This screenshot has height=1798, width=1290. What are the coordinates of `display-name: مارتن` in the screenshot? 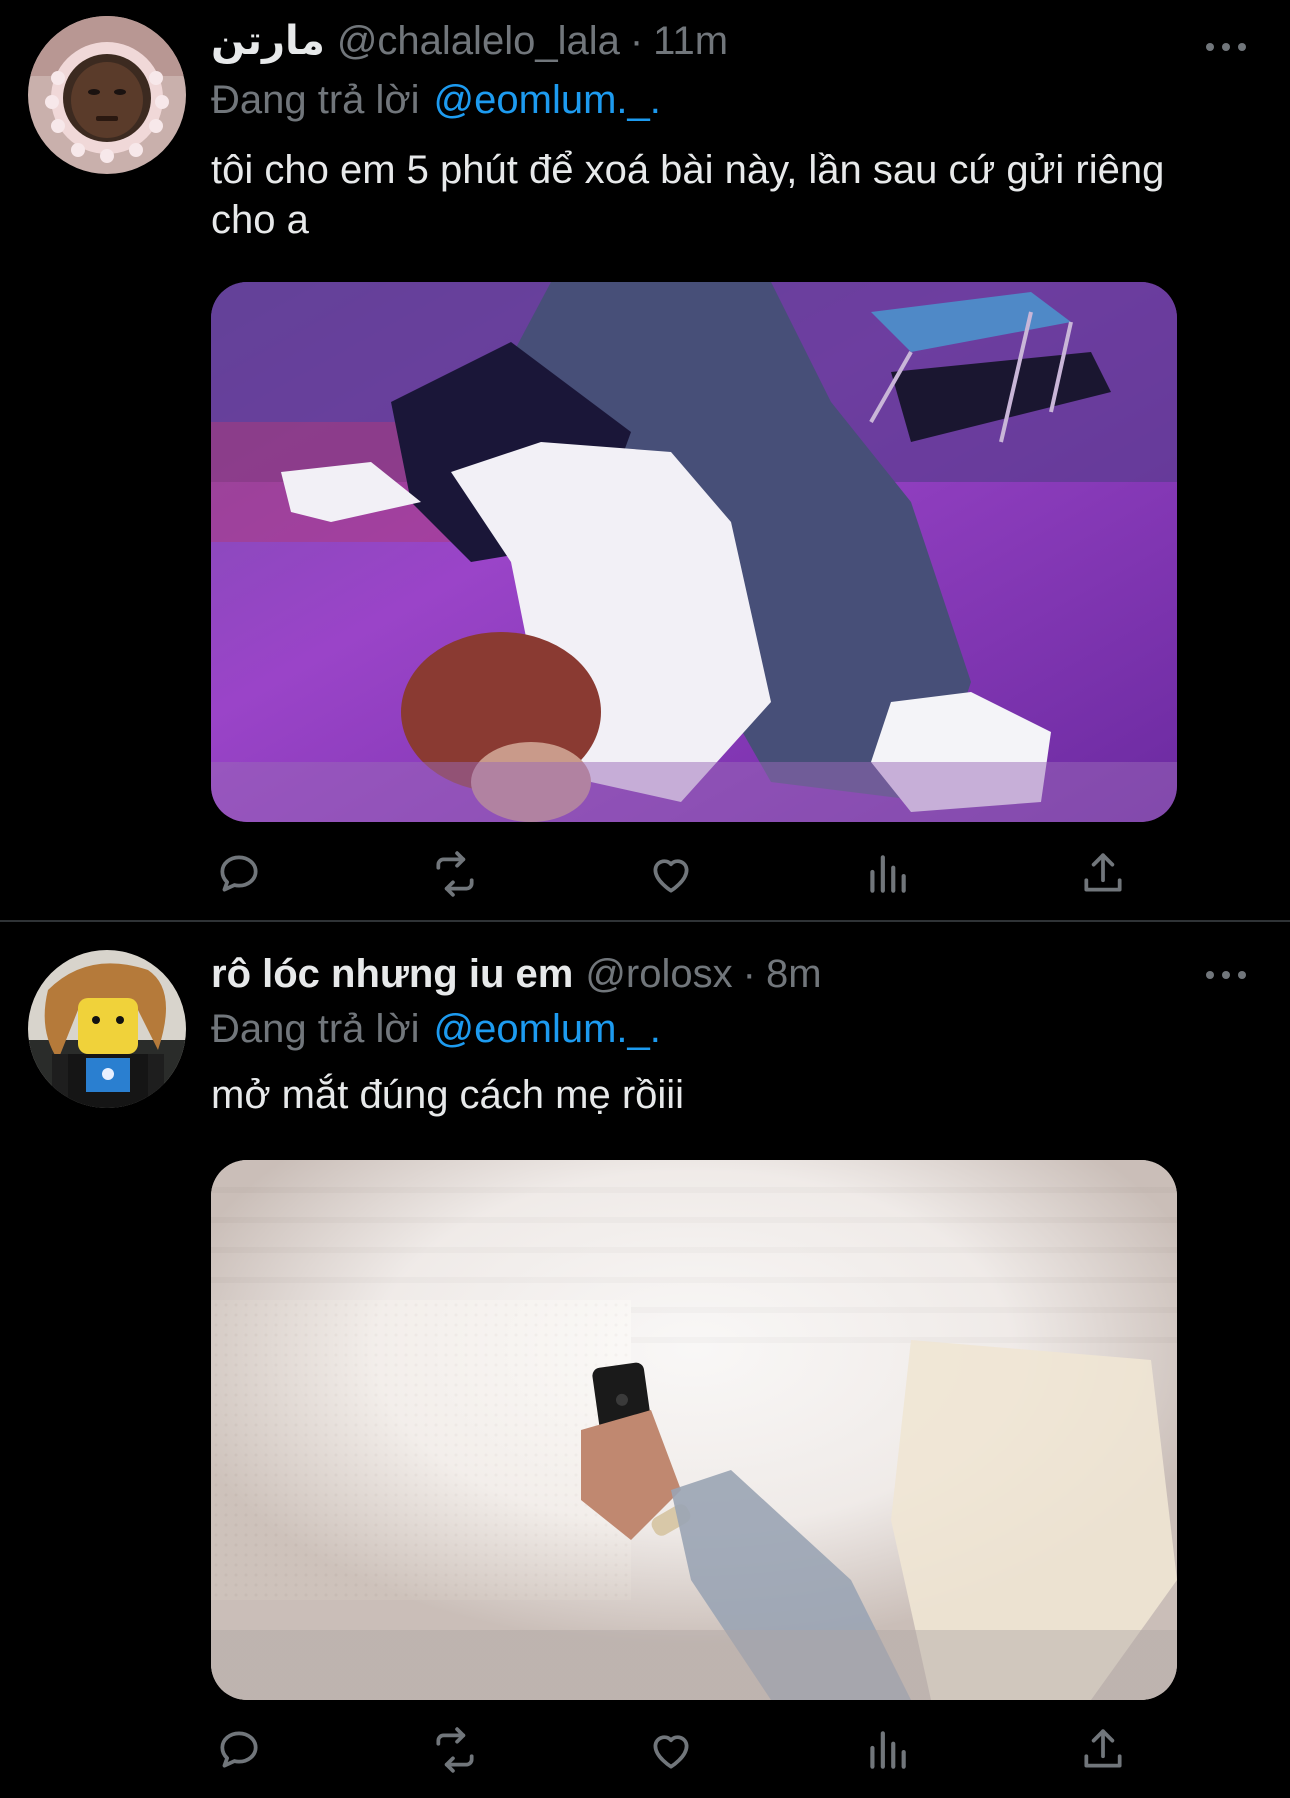 It's located at (268, 41).